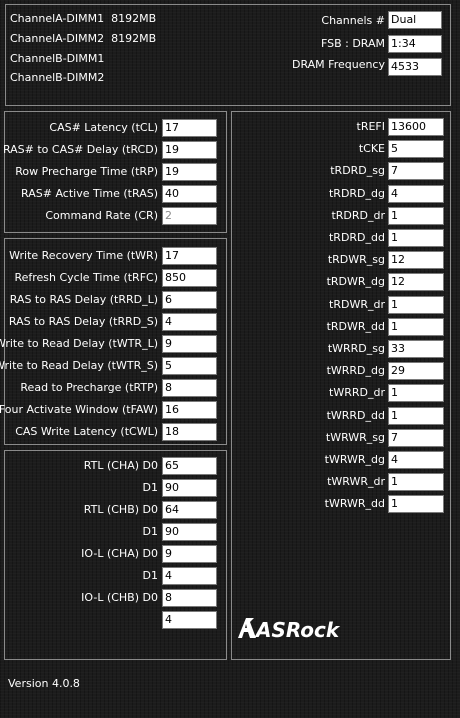 The height and width of the screenshot is (718, 460). I want to click on secondary-timing-label: Read to Precharge (tRTP), so click(89, 387).